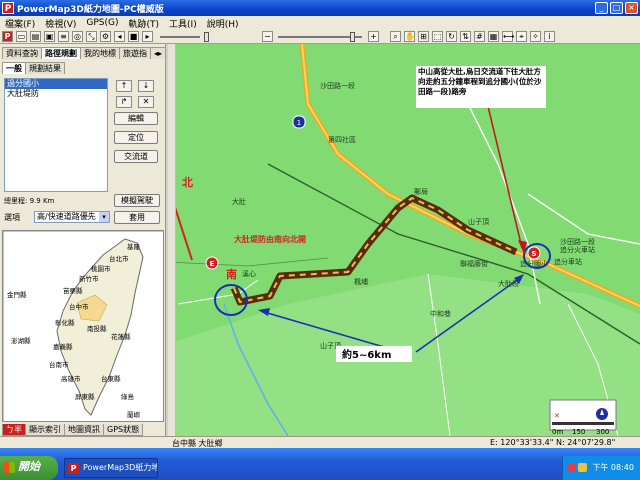 The height and width of the screenshot is (480, 640). What do you see at coordinates (56, 94) in the screenshot?
I see `list-item: 大肚堤防` at bounding box center [56, 94].